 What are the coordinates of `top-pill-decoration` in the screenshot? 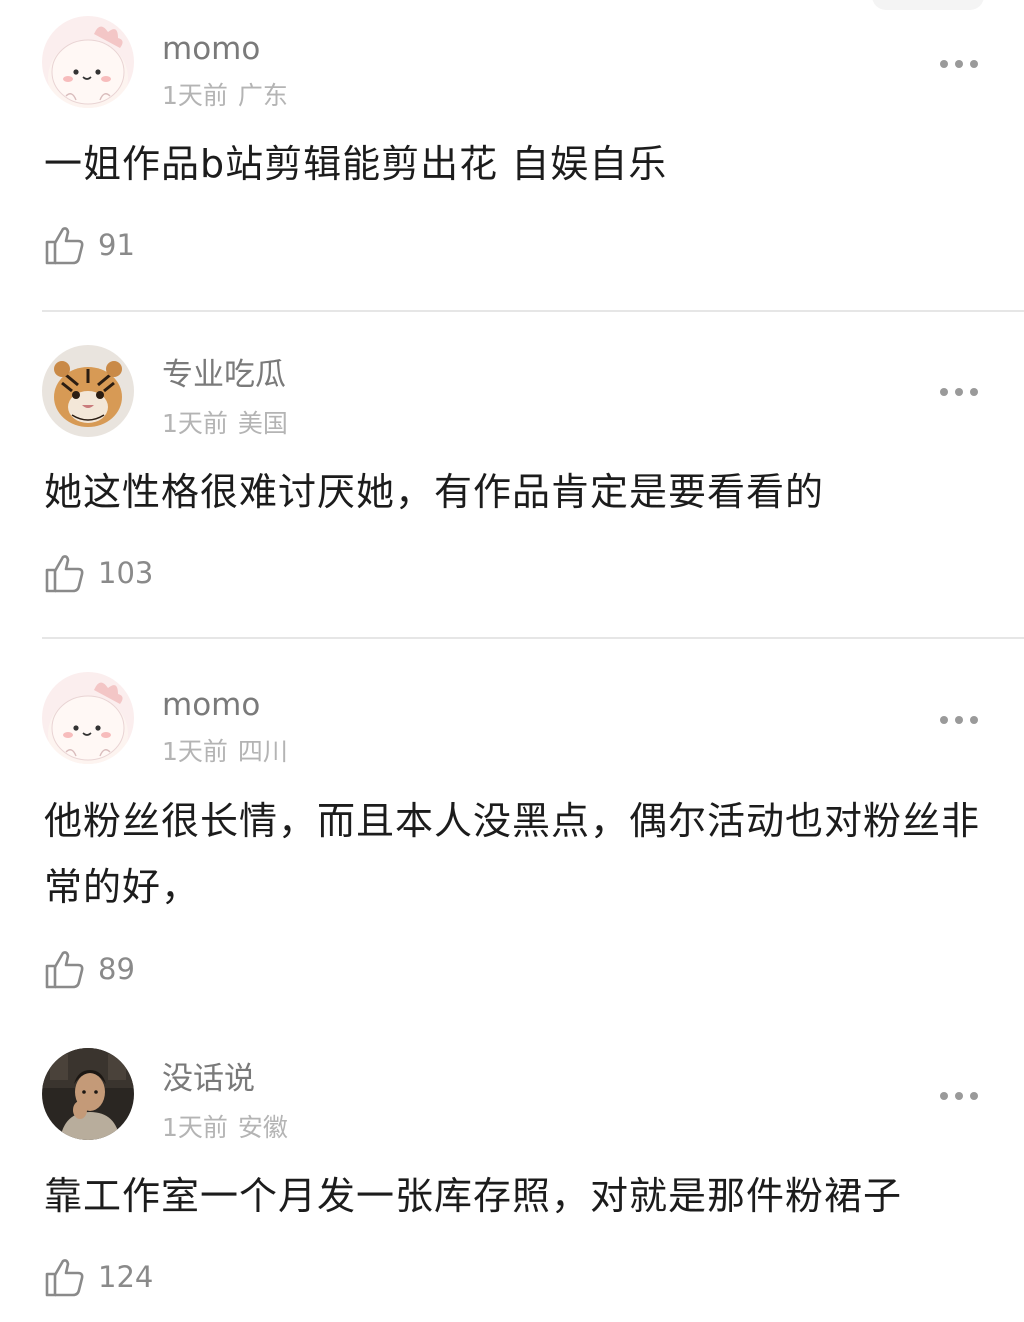 It's located at (928, 5).